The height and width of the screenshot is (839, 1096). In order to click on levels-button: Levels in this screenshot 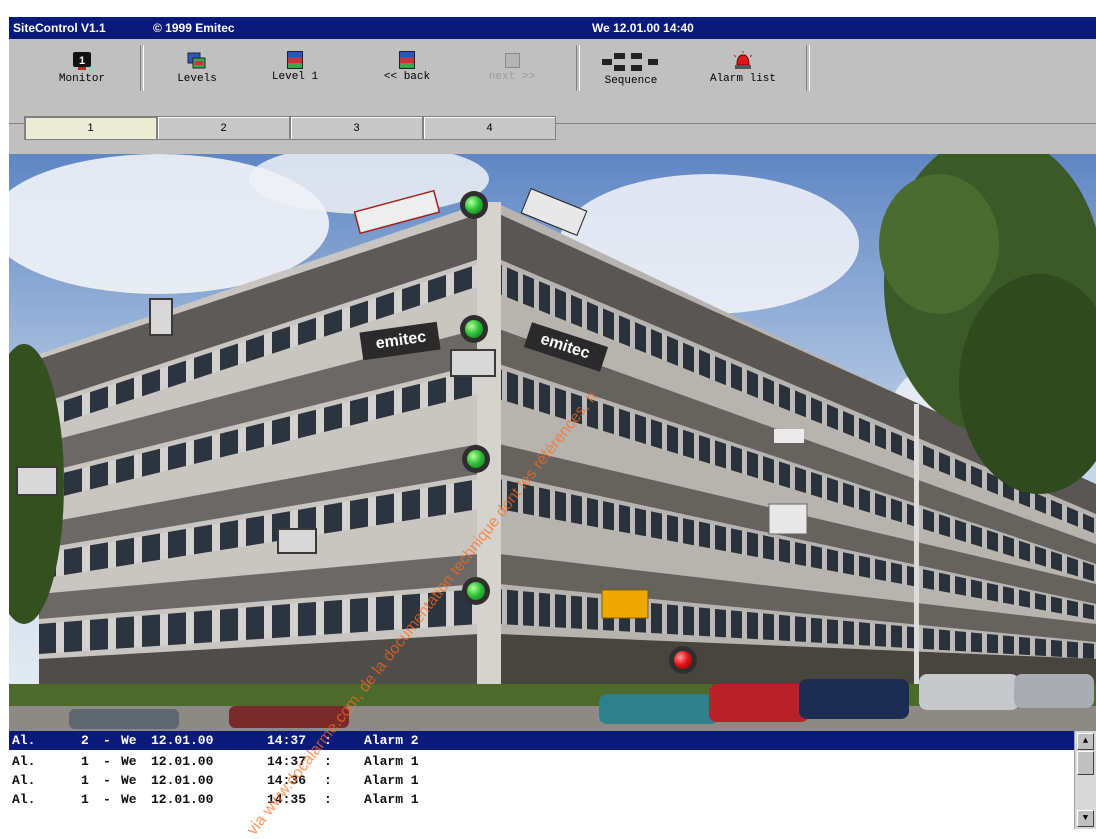, I will do `click(197, 70)`.